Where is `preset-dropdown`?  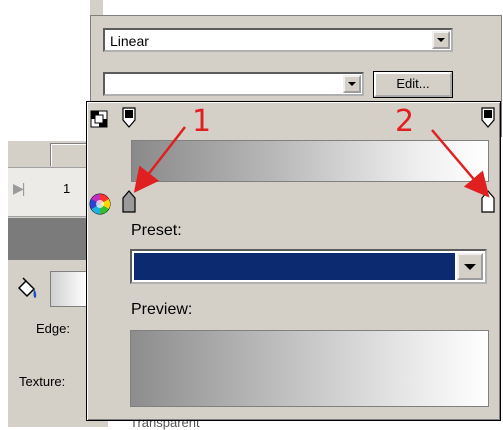 preset-dropdown is located at coordinates (308, 266).